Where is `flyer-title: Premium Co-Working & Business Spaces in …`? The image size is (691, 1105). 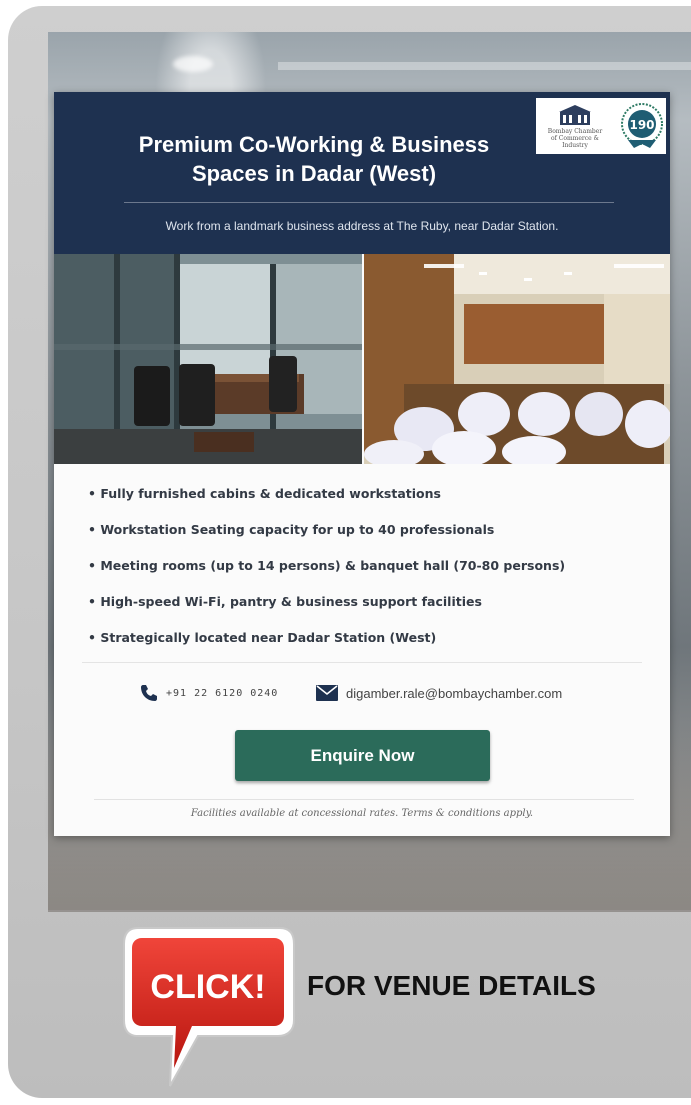 flyer-title: Premium Co-Working & Business Spaces in … is located at coordinates (314, 159).